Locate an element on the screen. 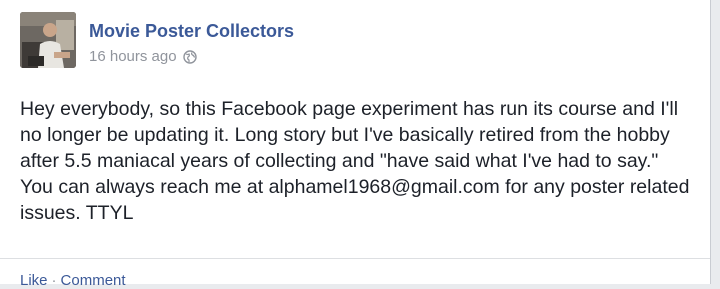 The image size is (720, 289). post-actions: Like · Comment is located at coordinates (73, 280).